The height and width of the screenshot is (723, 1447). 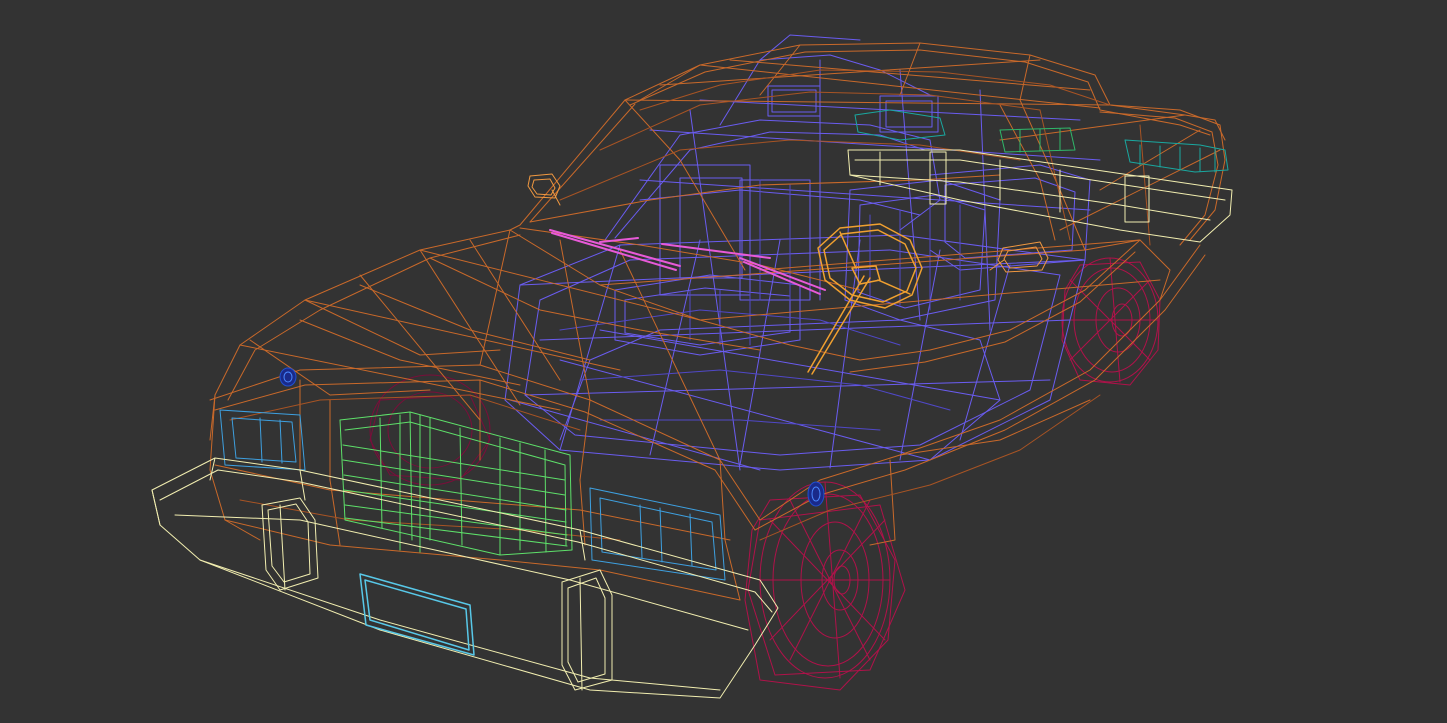 What do you see at coordinates (657, 534) in the screenshot?
I see `right-headlight` at bounding box center [657, 534].